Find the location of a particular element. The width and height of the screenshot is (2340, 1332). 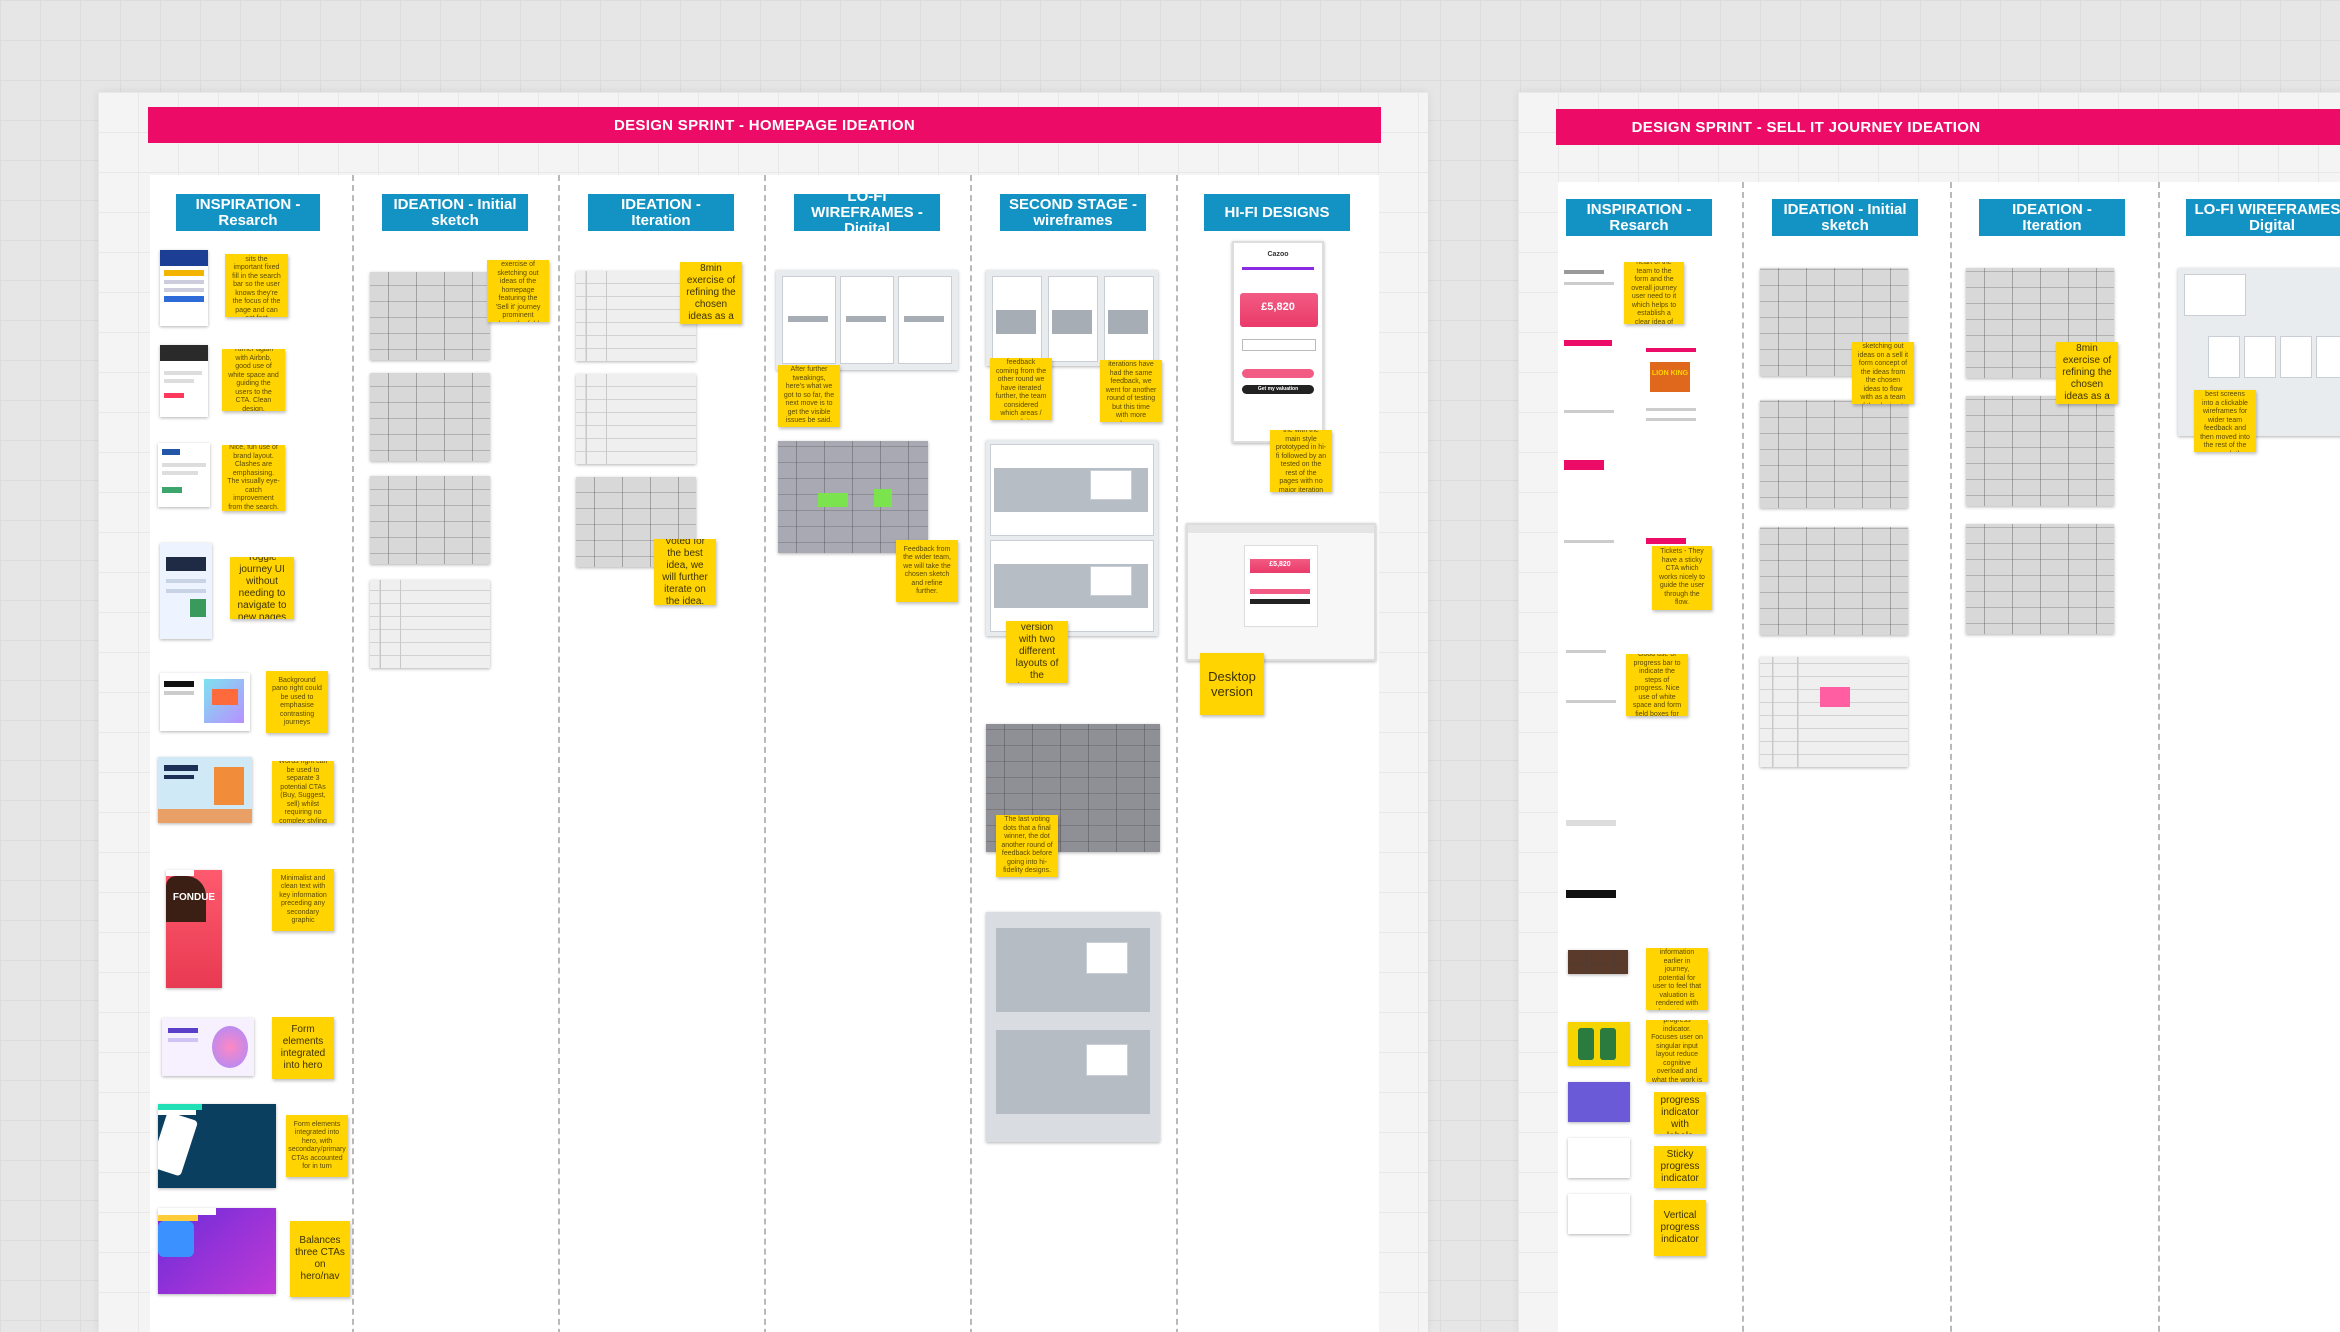

inspiration-screenshot-fintech is located at coordinates (217, 1146).